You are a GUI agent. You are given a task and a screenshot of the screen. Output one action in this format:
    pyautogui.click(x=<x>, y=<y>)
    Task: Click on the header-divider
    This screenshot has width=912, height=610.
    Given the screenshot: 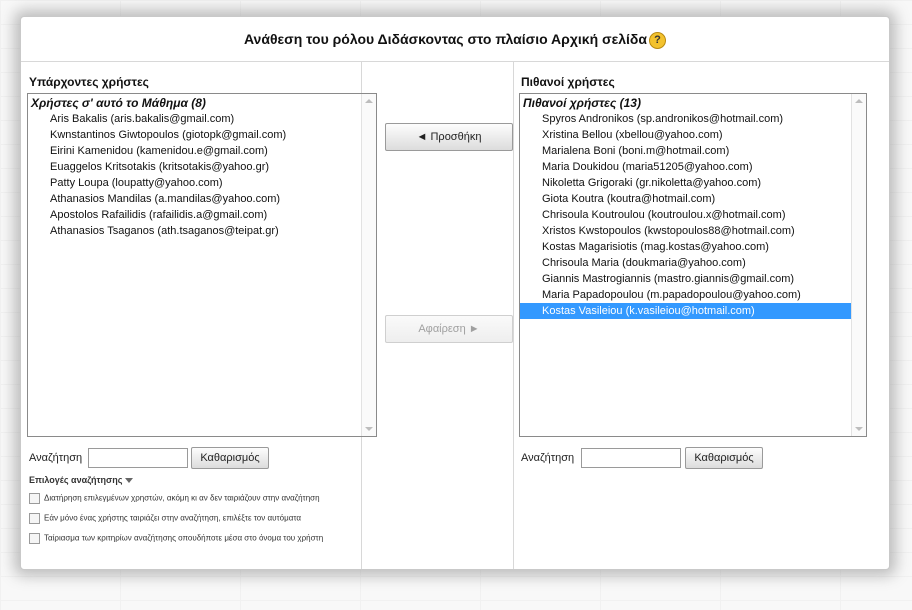 What is the action you would take?
    pyautogui.click(x=455, y=61)
    